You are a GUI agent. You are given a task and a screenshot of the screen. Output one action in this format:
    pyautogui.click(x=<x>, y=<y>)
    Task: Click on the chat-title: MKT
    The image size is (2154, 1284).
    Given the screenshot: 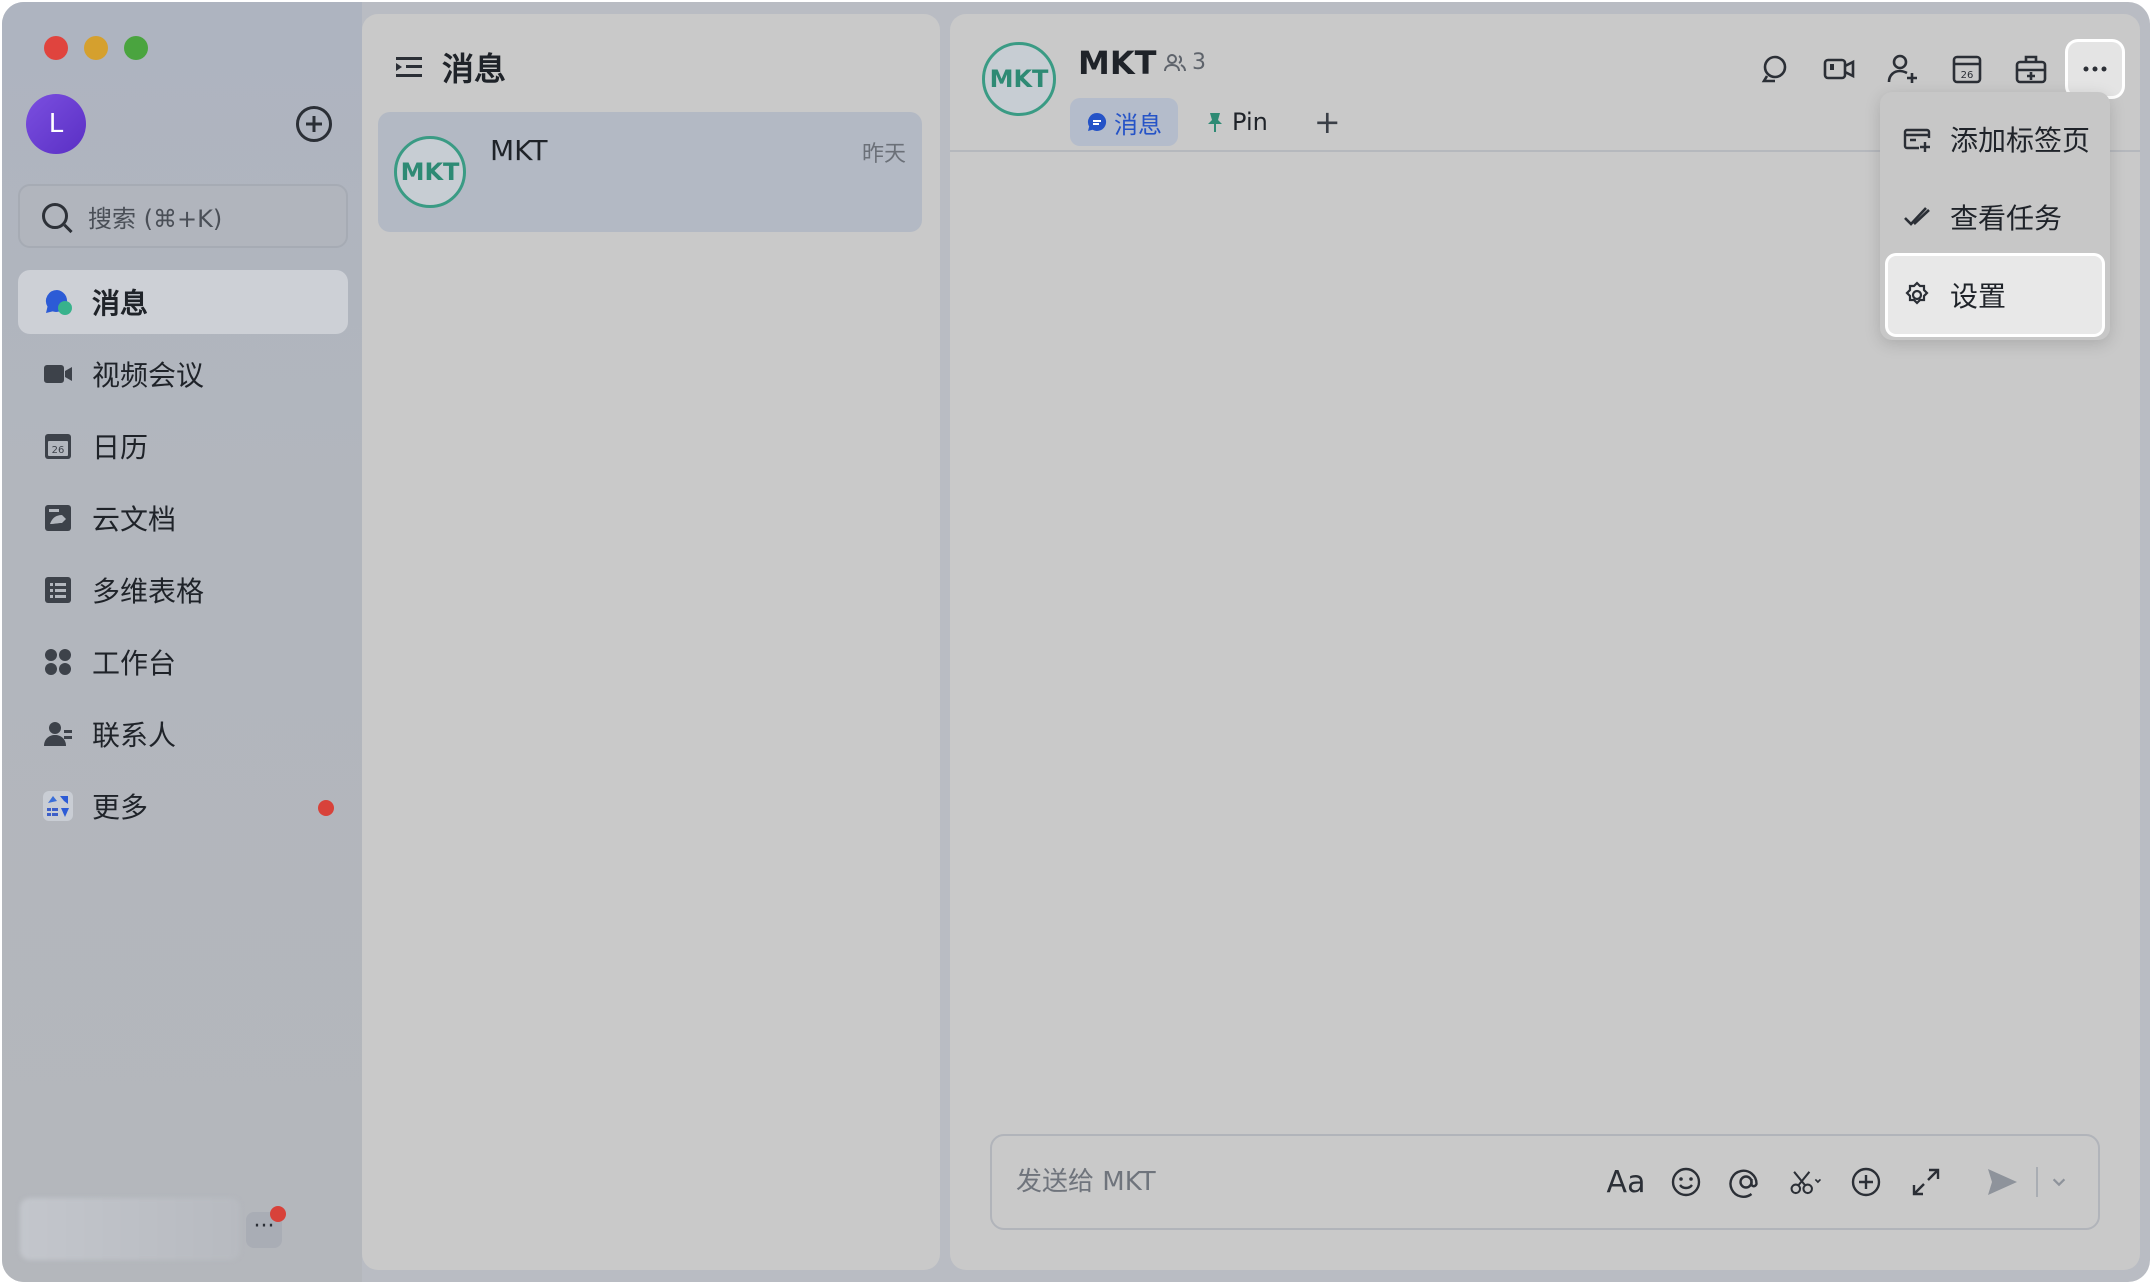 What is the action you would take?
    pyautogui.click(x=1117, y=63)
    